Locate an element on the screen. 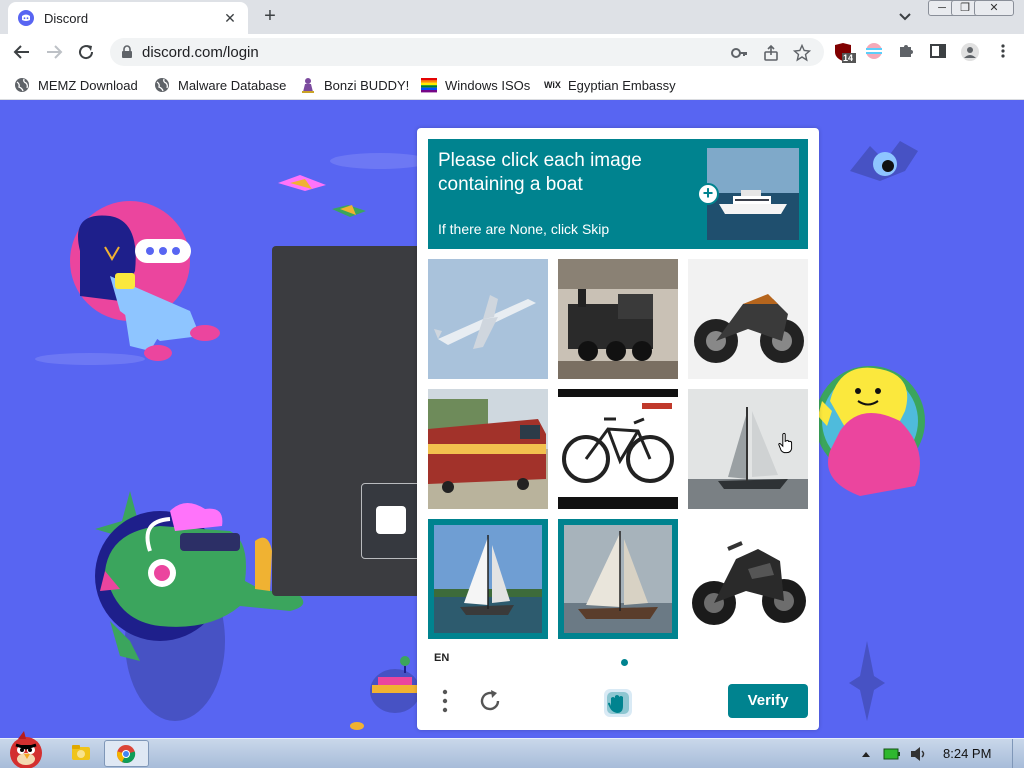  volume-icon is located at coordinates (919, 754).